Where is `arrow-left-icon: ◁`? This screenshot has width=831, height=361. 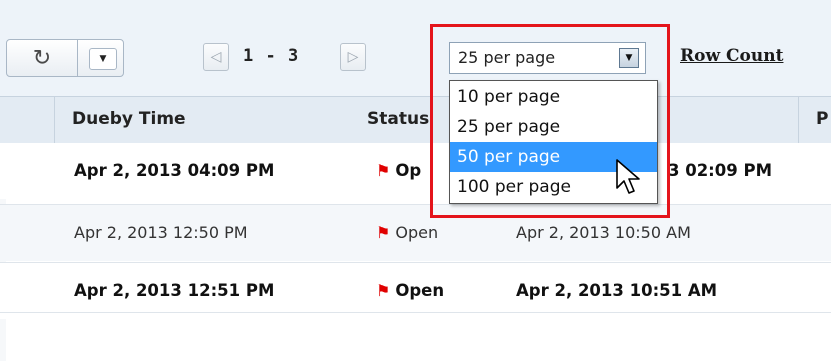 arrow-left-icon: ◁ is located at coordinates (216, 57).